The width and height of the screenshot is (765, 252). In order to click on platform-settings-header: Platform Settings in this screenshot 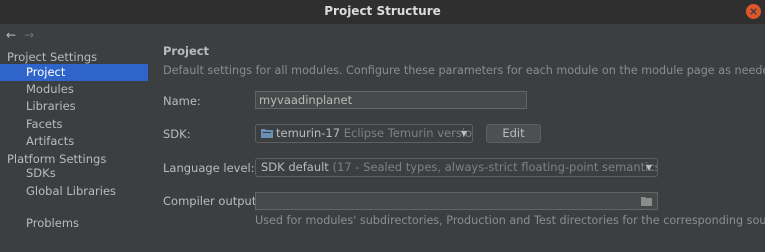, I will do `click(57, 159)`.